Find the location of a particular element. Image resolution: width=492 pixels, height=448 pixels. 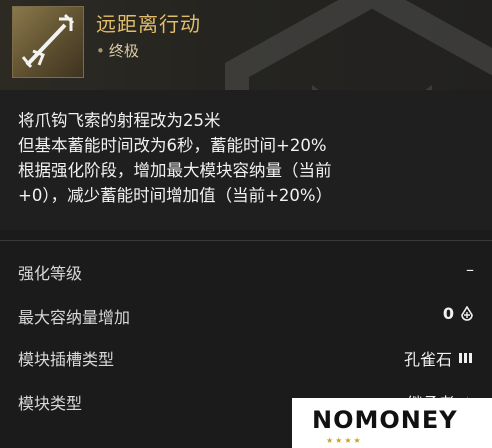

stat-value-text: 0 is located at coordinates (448, 313).